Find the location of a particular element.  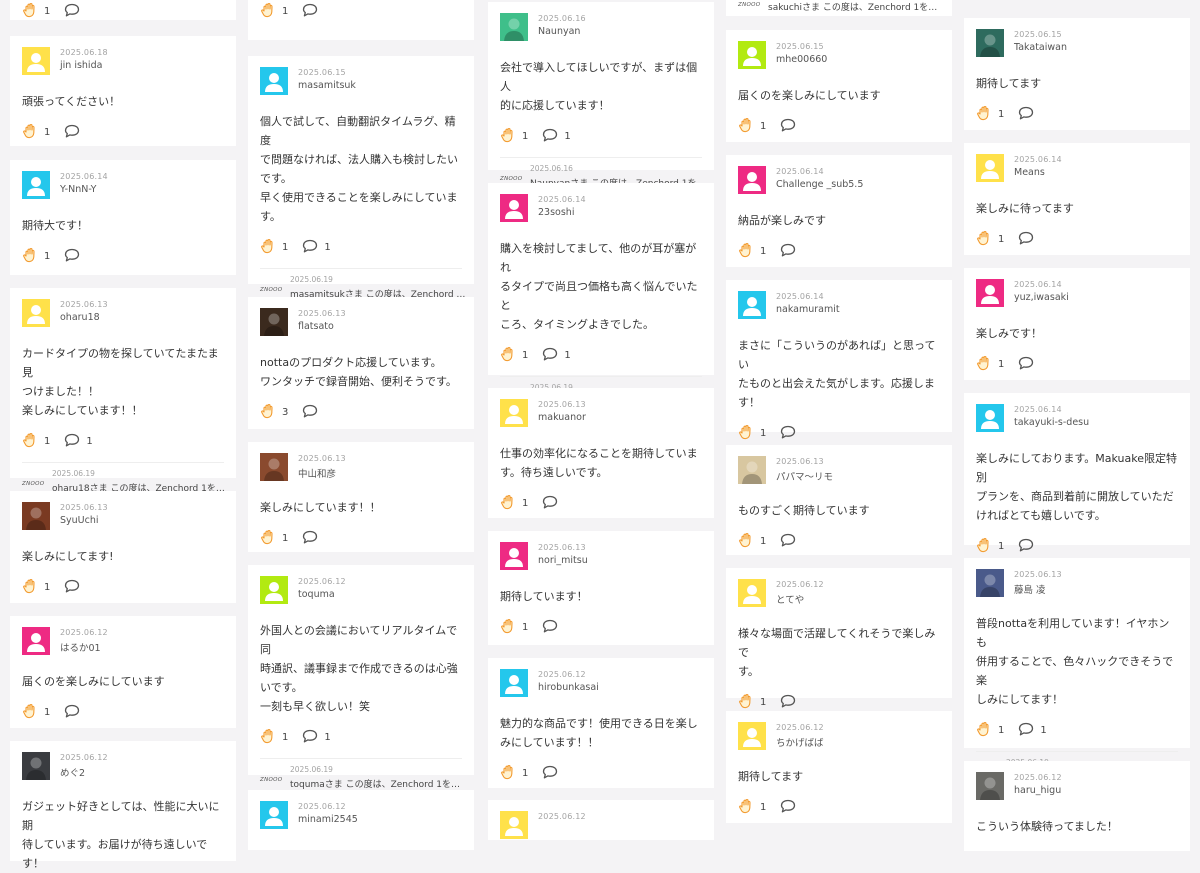

username: とてや is located at coordinates (790, 599).